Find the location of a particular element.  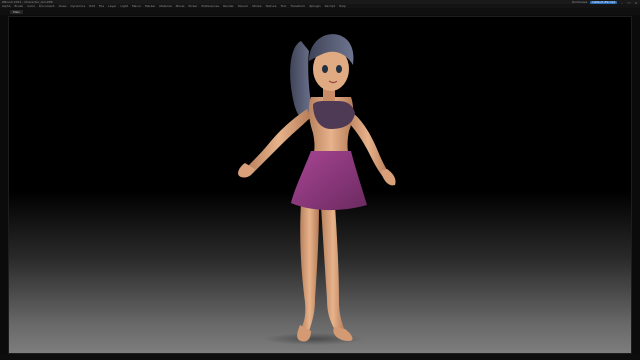

right-leg is located at coordinates (333, 269).